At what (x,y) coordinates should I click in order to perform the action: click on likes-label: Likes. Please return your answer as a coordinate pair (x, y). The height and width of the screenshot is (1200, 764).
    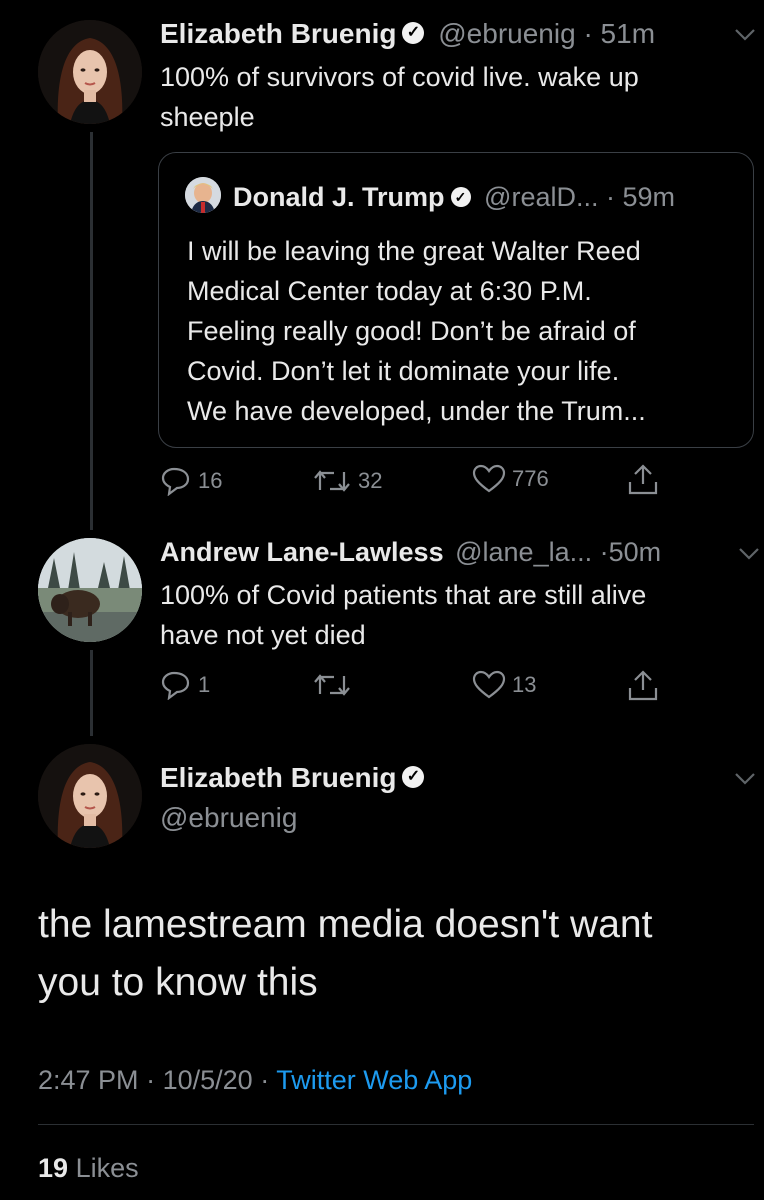
    Looking at the image, I should click on (107, 1168).